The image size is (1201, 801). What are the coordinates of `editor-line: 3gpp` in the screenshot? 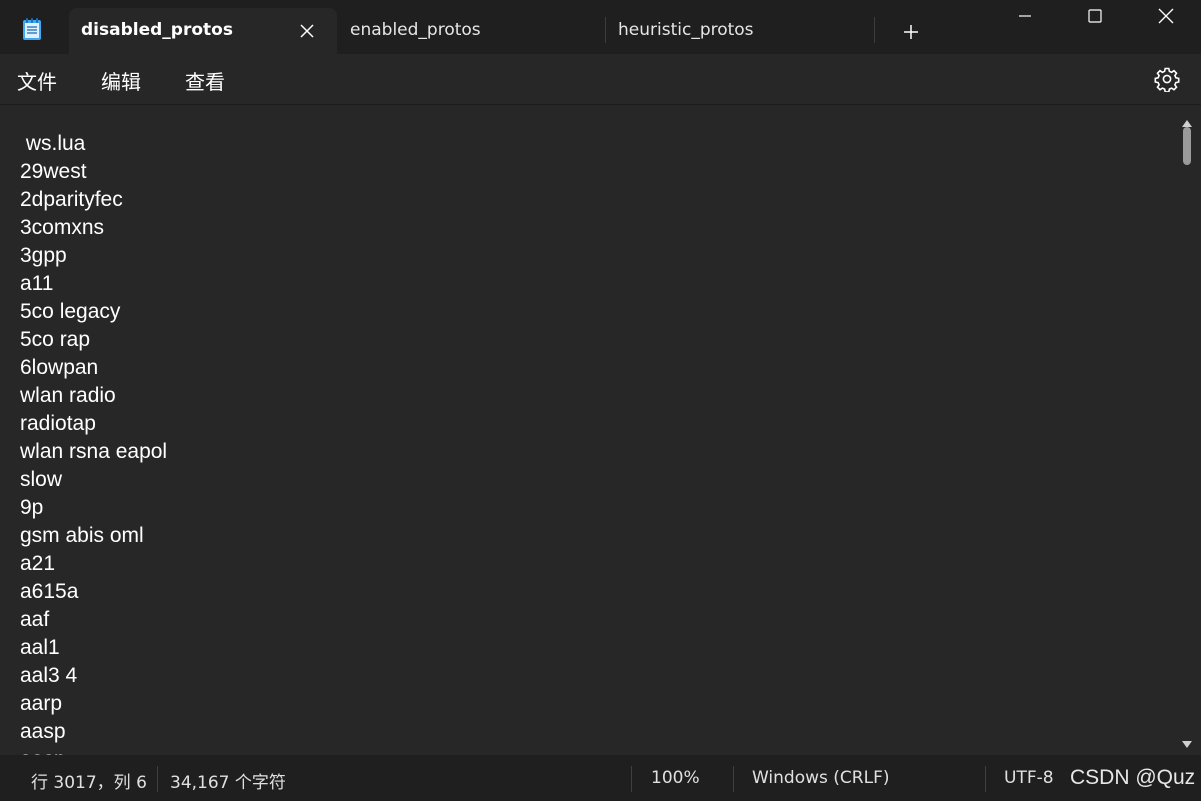 It's located at (43, 255).